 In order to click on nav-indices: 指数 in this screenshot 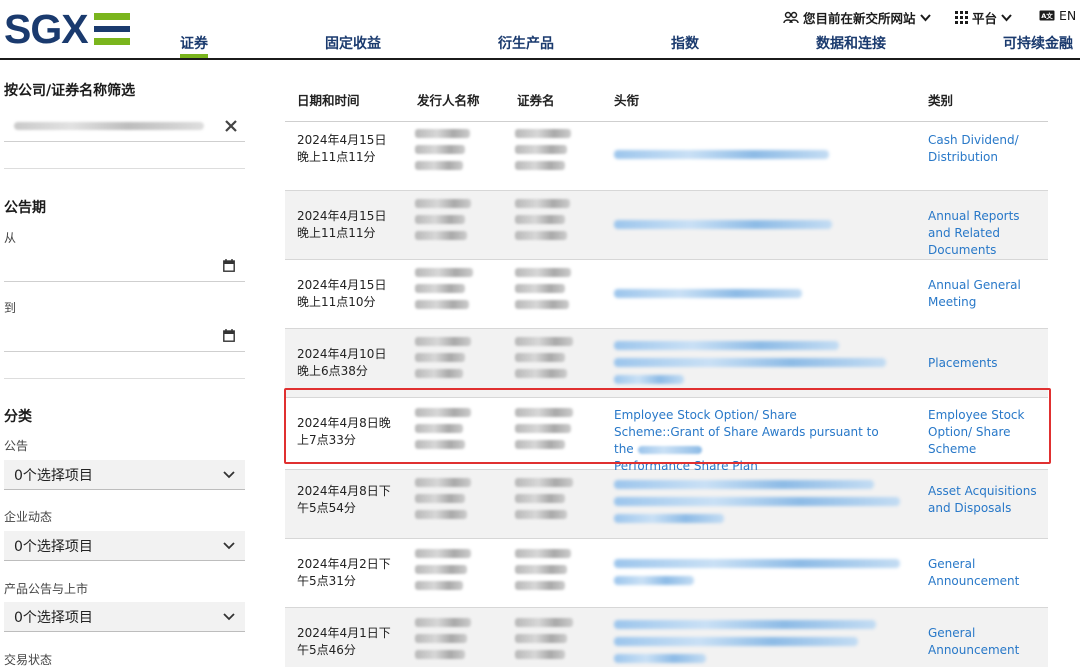, I will do `click(685, 47)`.